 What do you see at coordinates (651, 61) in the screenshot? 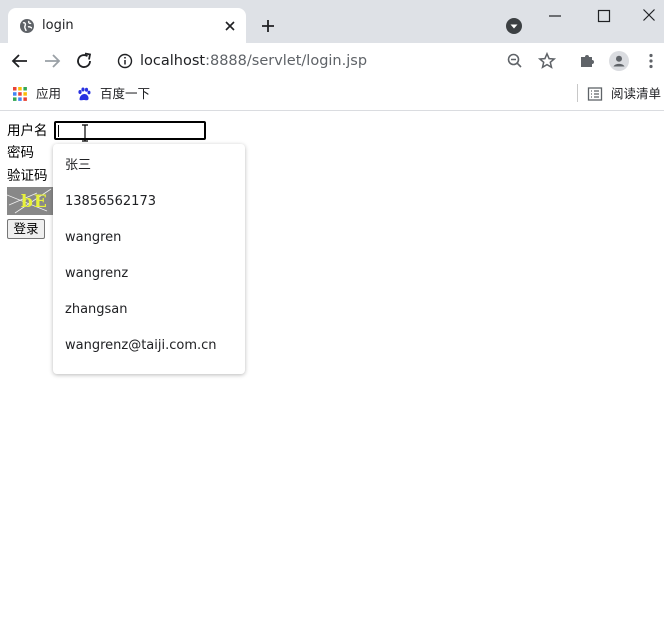
I see `menu-kebab-icon` at bounding box center [651, 61].